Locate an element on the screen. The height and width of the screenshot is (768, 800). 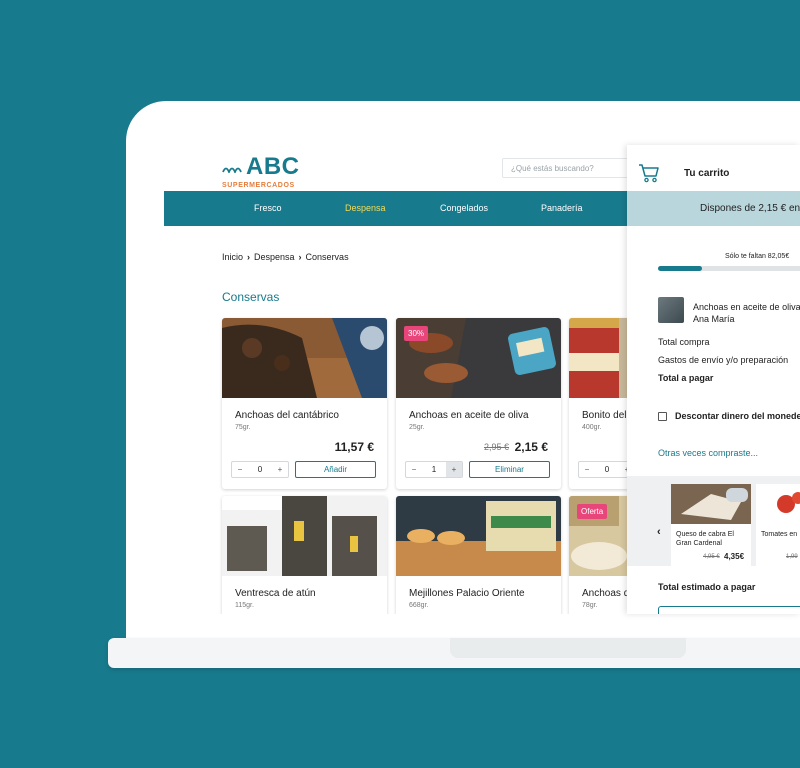
wallet-banner: Dispones de 2,15 € en is located at coordinates (713, 208).